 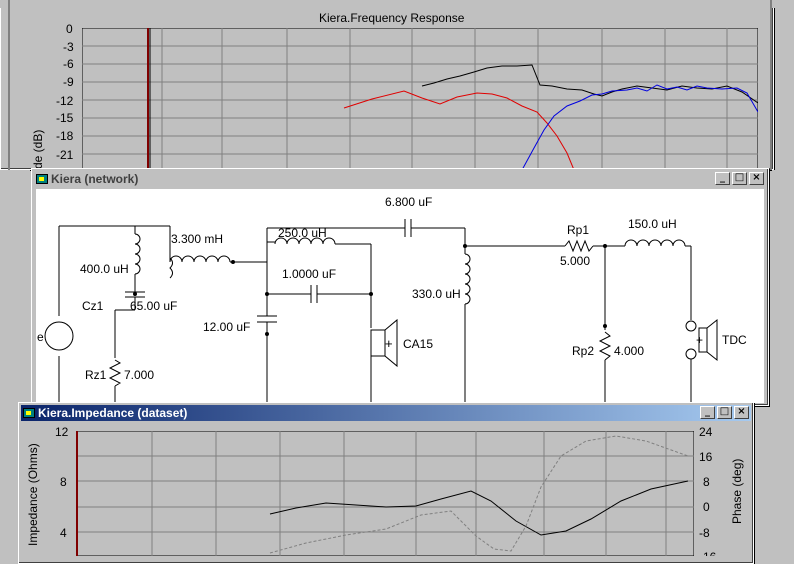 I want to click on network-window-title: Kiera (network), so click(x=95, y=179).